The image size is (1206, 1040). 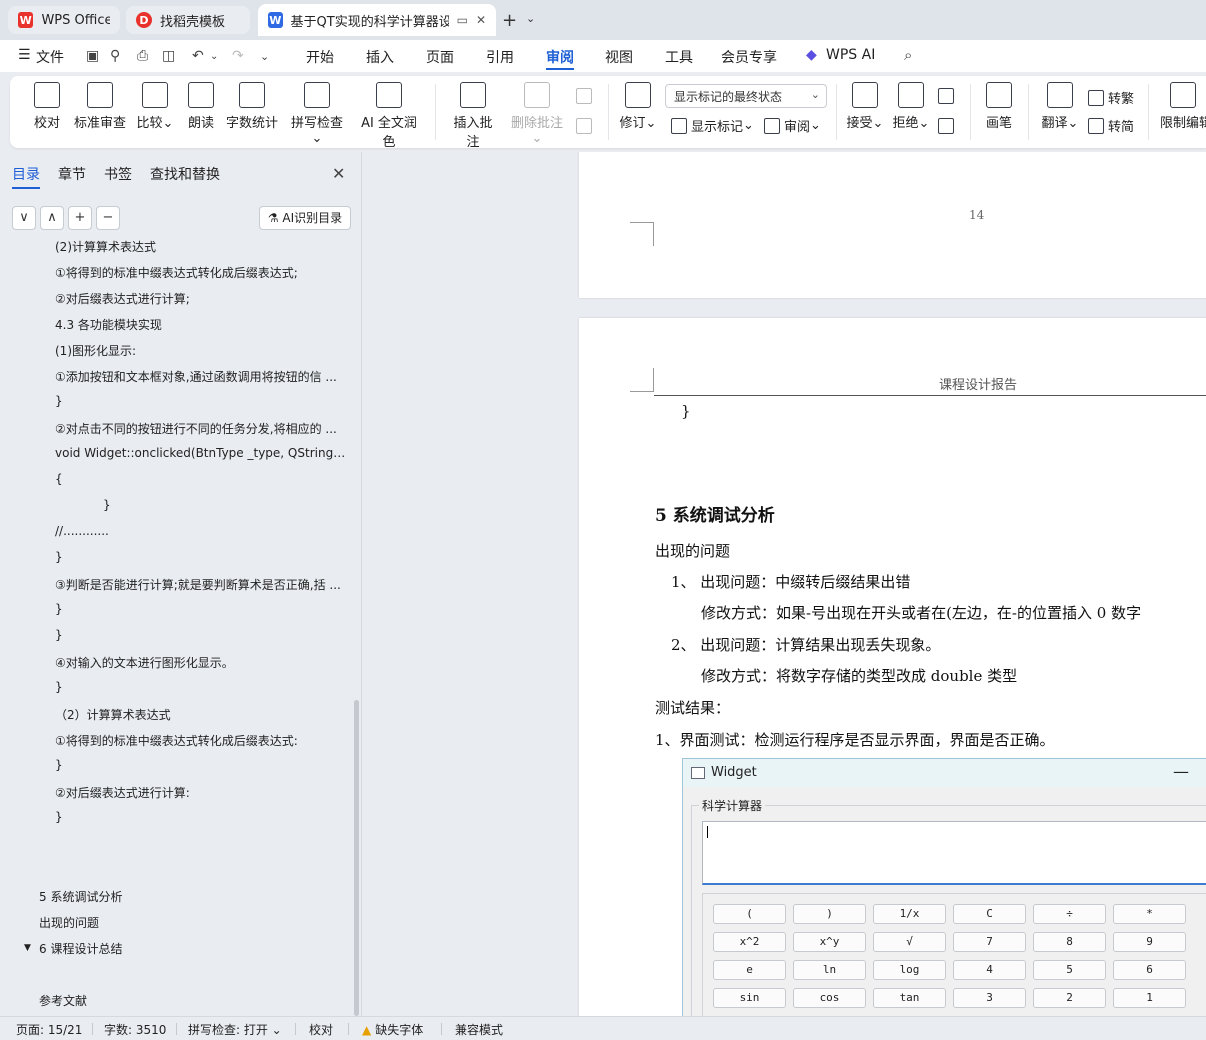 What do you see at coordinates (27, 948) in the screenshot?
I see `collapse-triangle-icon: ▼` at bounding box center [27, 948].